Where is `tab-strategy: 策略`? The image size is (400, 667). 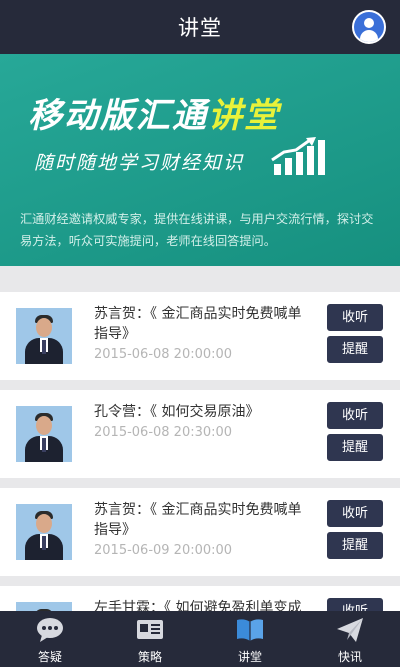 tab-strategy: 策略 is located at coordinates (150, 639).